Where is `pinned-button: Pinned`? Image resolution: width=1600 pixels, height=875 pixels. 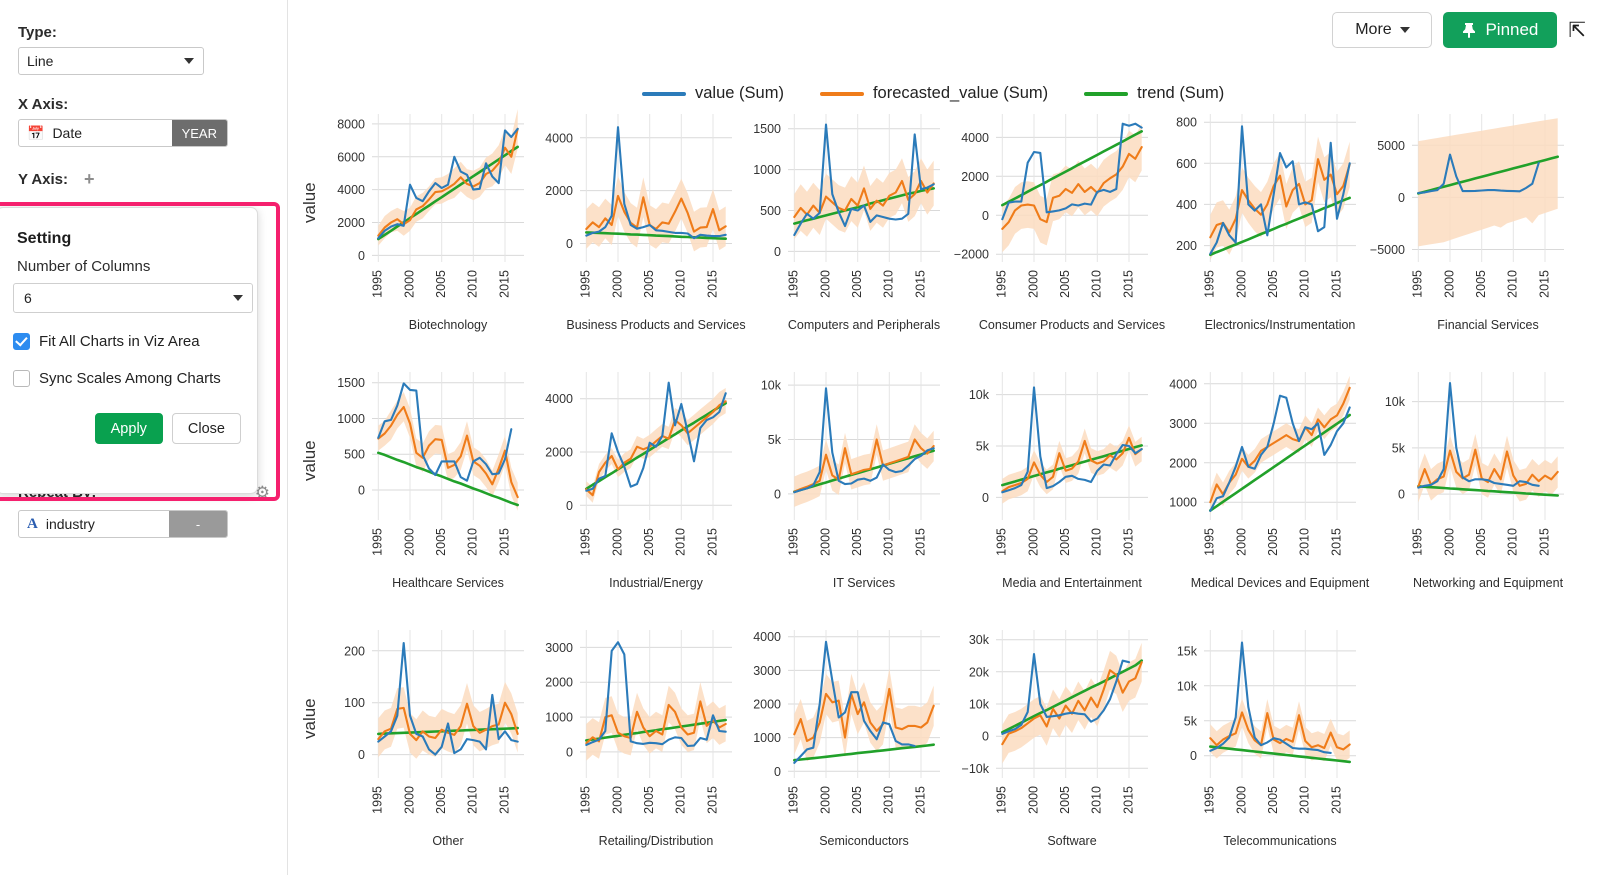
pinned-button: Pinned is located at coordinates (1500, 30).